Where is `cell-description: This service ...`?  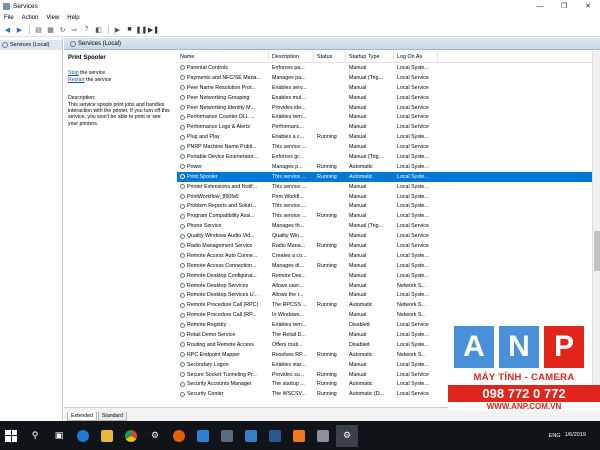
cell-description: This service ... is located at coordinates (289, 147).